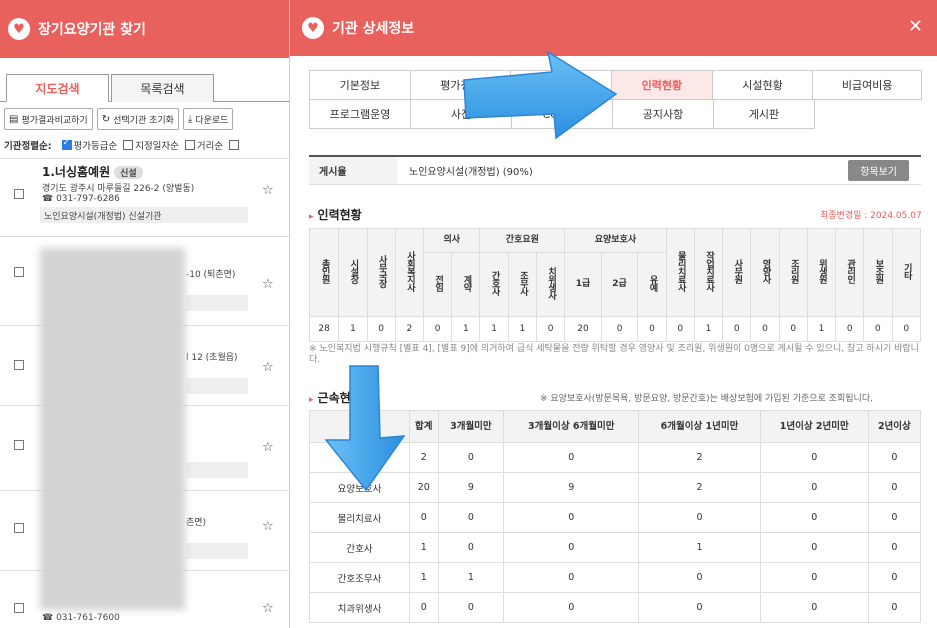 The height and width of the screenshot is (628, 937). What do you see at coordinates (906, 270) in the screenshot?
I see `col-other-label: 기타` at bounding box center [906, 270].